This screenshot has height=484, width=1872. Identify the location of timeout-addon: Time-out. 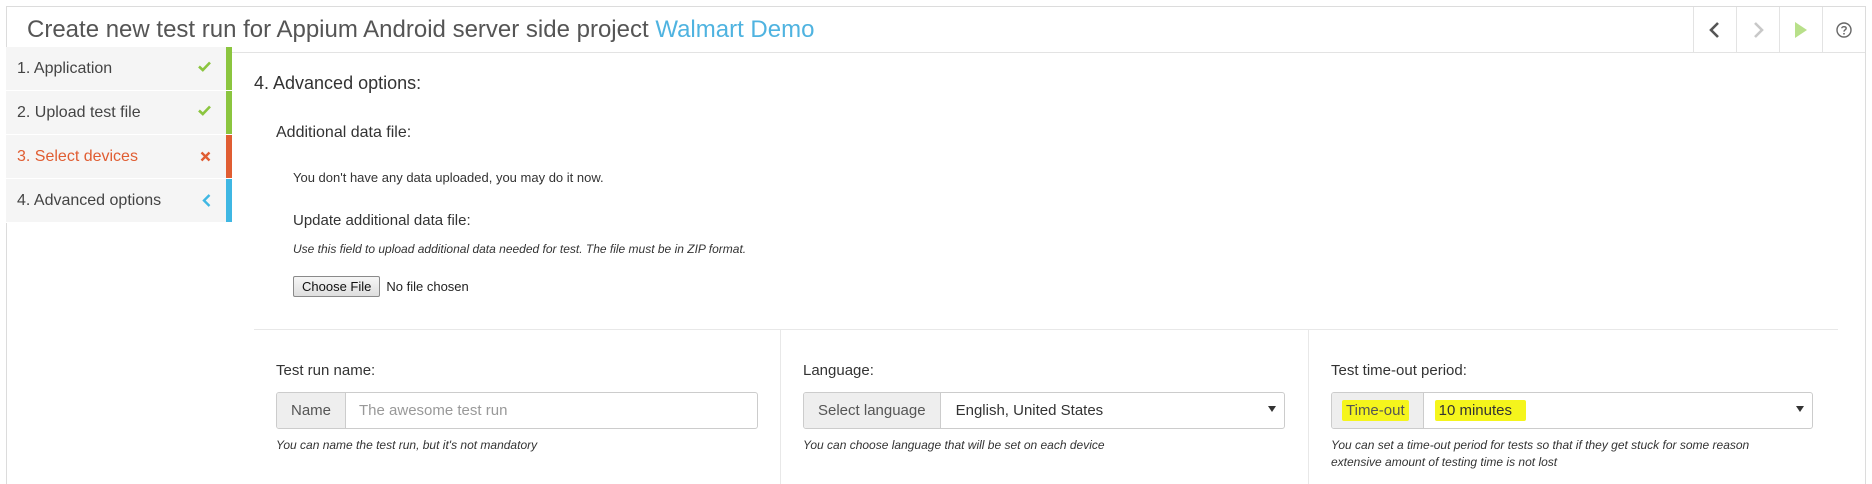
(1378, 410).